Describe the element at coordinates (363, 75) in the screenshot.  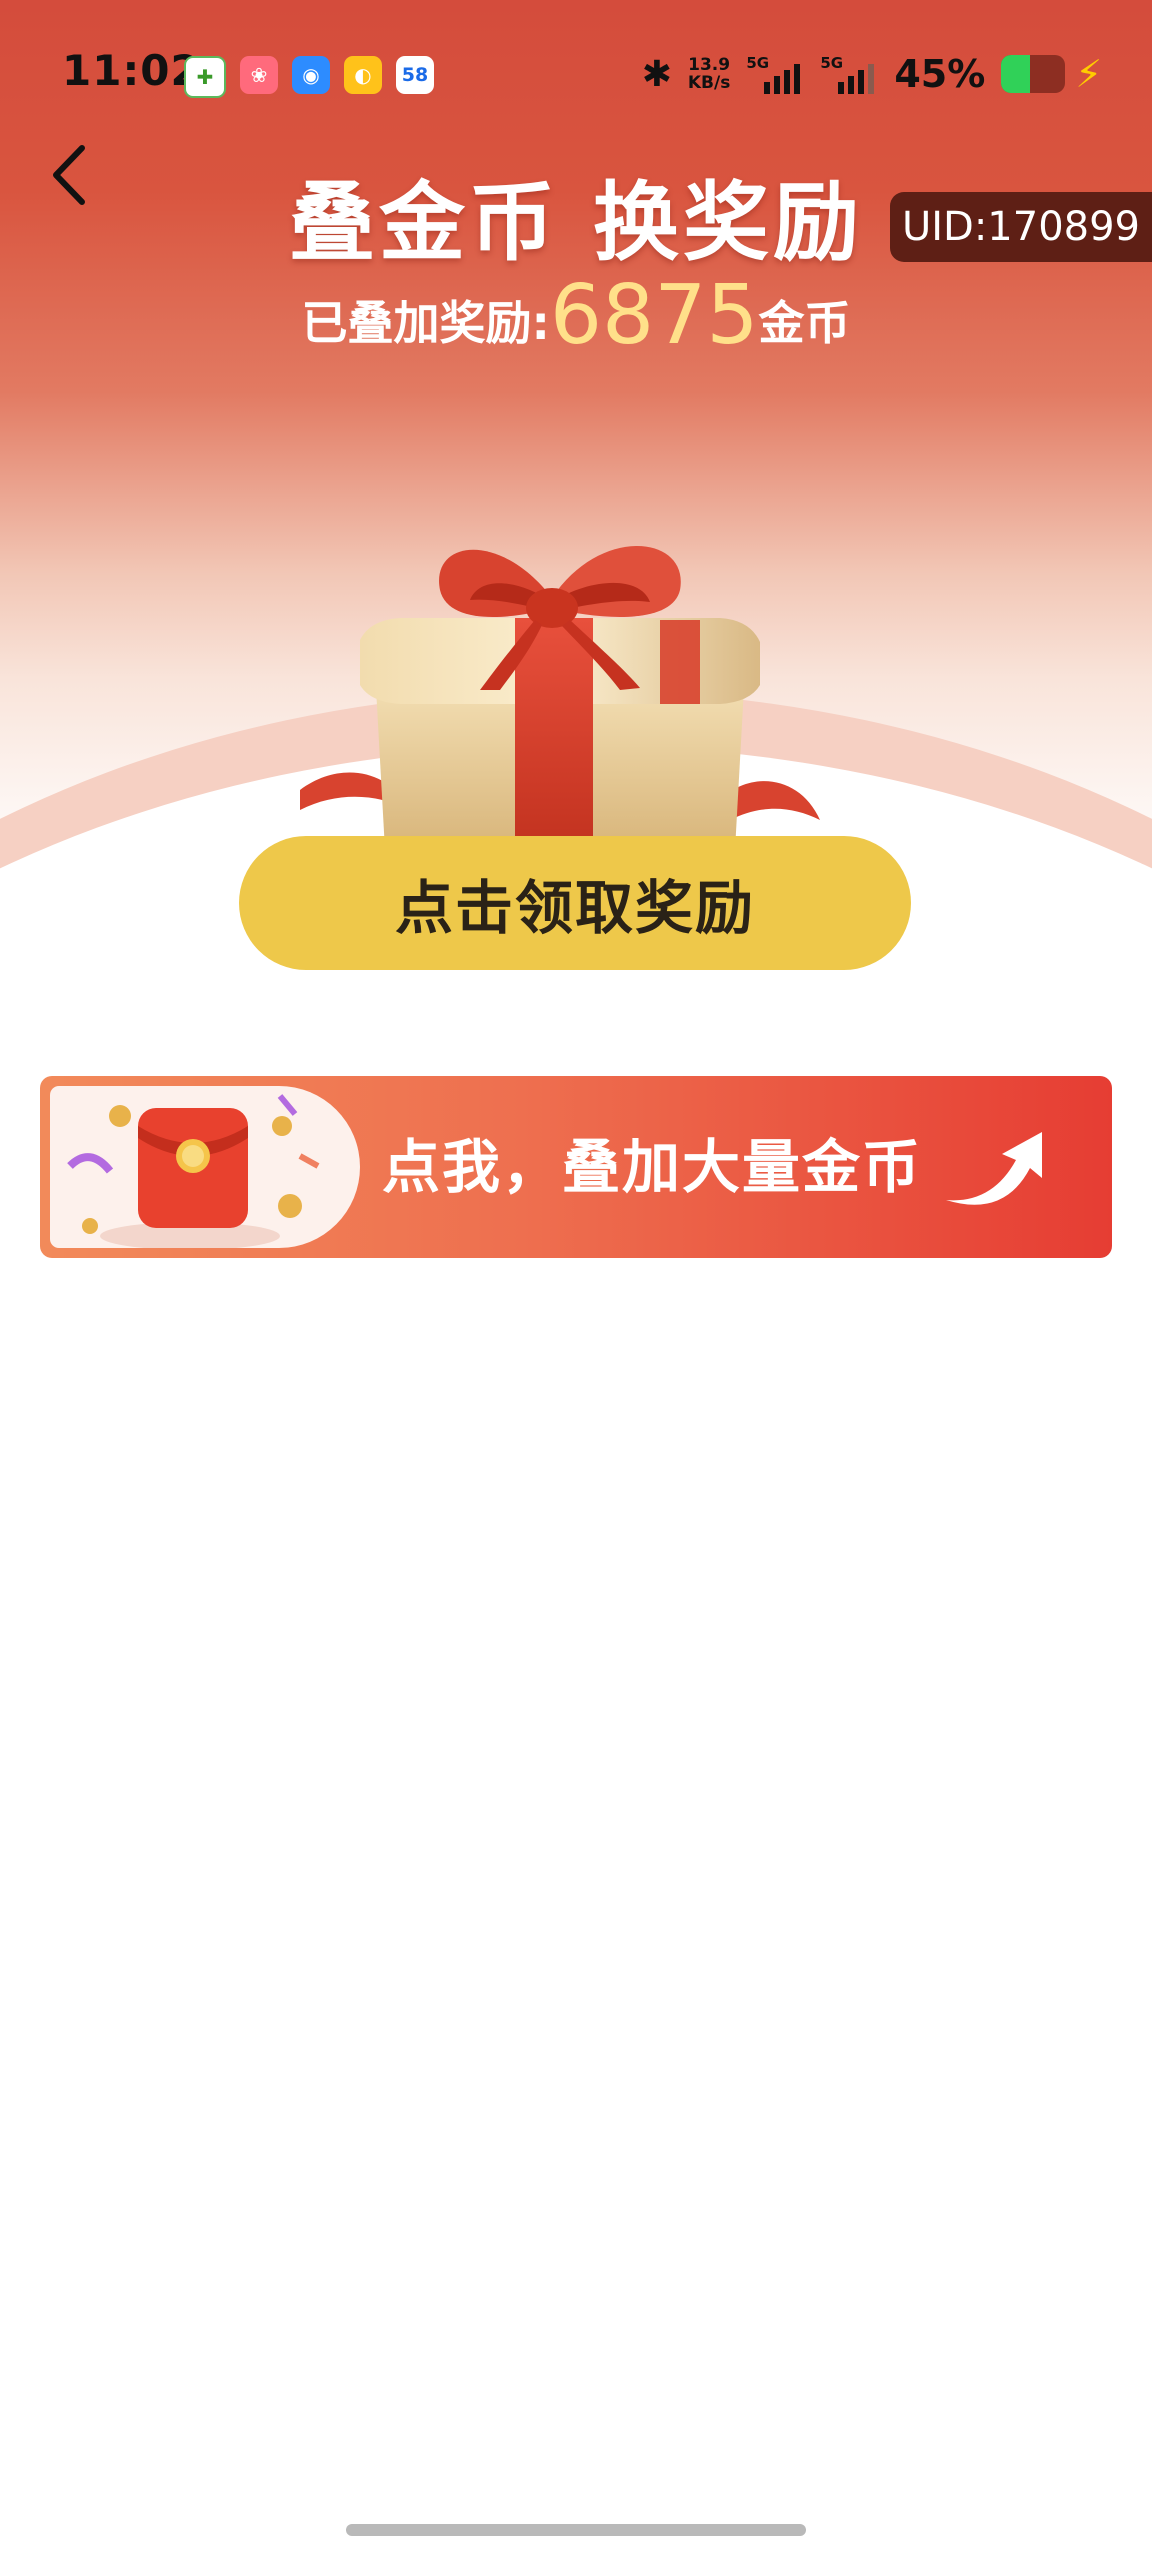
I see `app-notification-icon: ◐` at that location.